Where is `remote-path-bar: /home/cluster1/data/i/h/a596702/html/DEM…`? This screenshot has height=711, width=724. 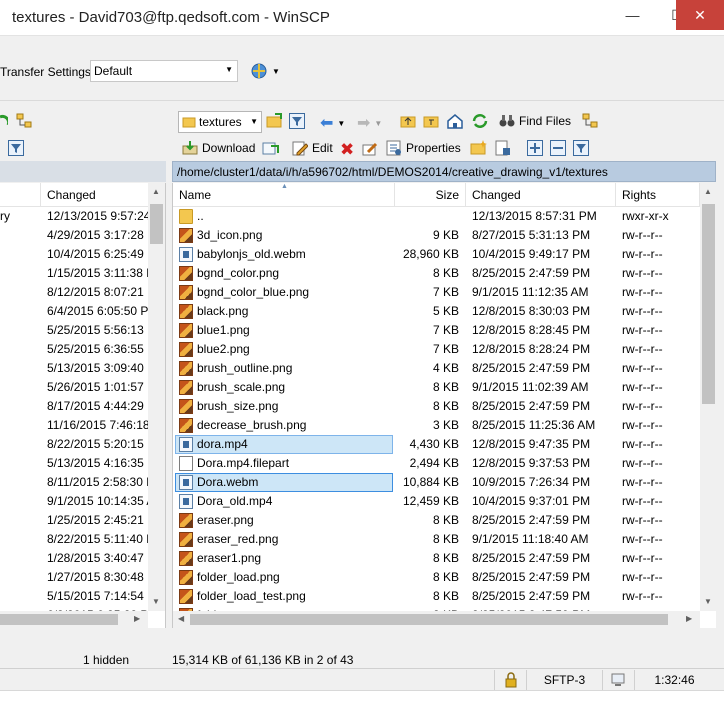
remote-path-bar: /home/cluster1/data/i/h/a596702/html/DEM… is located at coordinates (444, 171).